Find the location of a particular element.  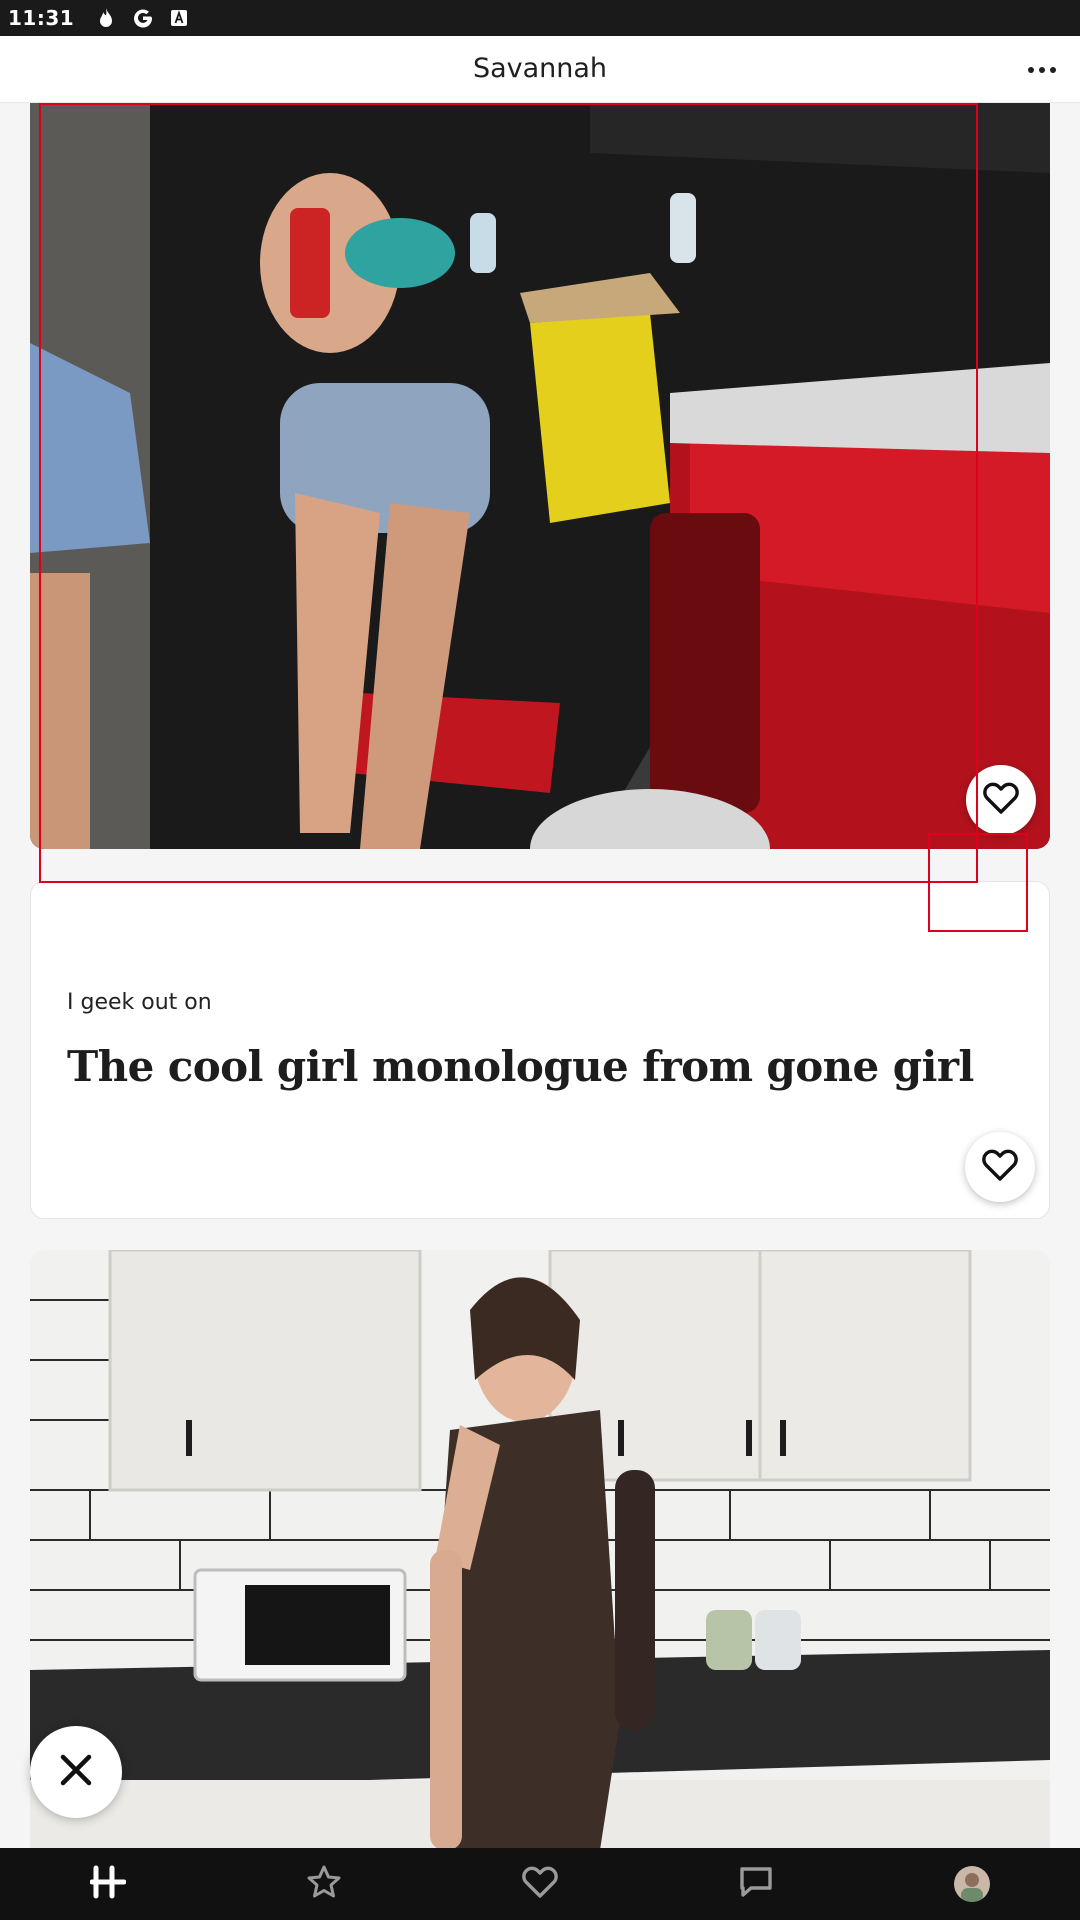

profile-avatar is located at coordinates (972, 1884).